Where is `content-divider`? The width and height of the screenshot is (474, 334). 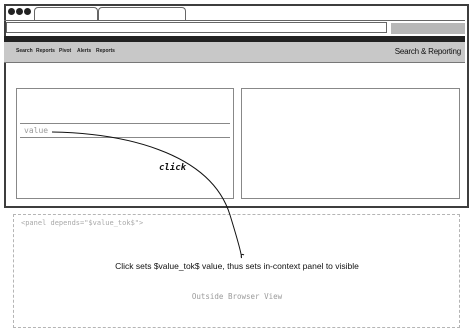 content-divider is located at coordinates (234, 62).